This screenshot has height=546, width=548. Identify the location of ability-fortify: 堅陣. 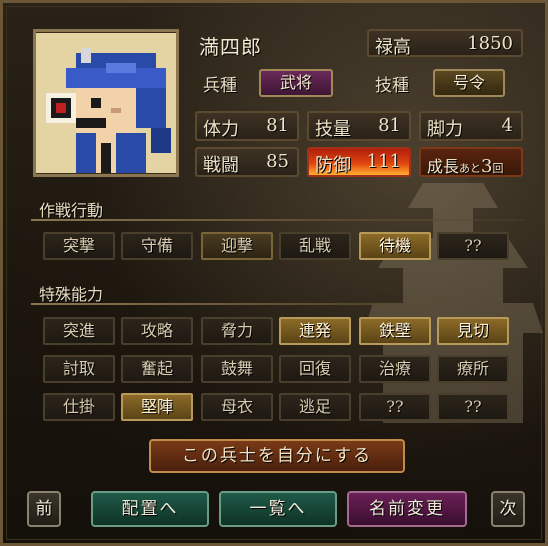
(157, 407).